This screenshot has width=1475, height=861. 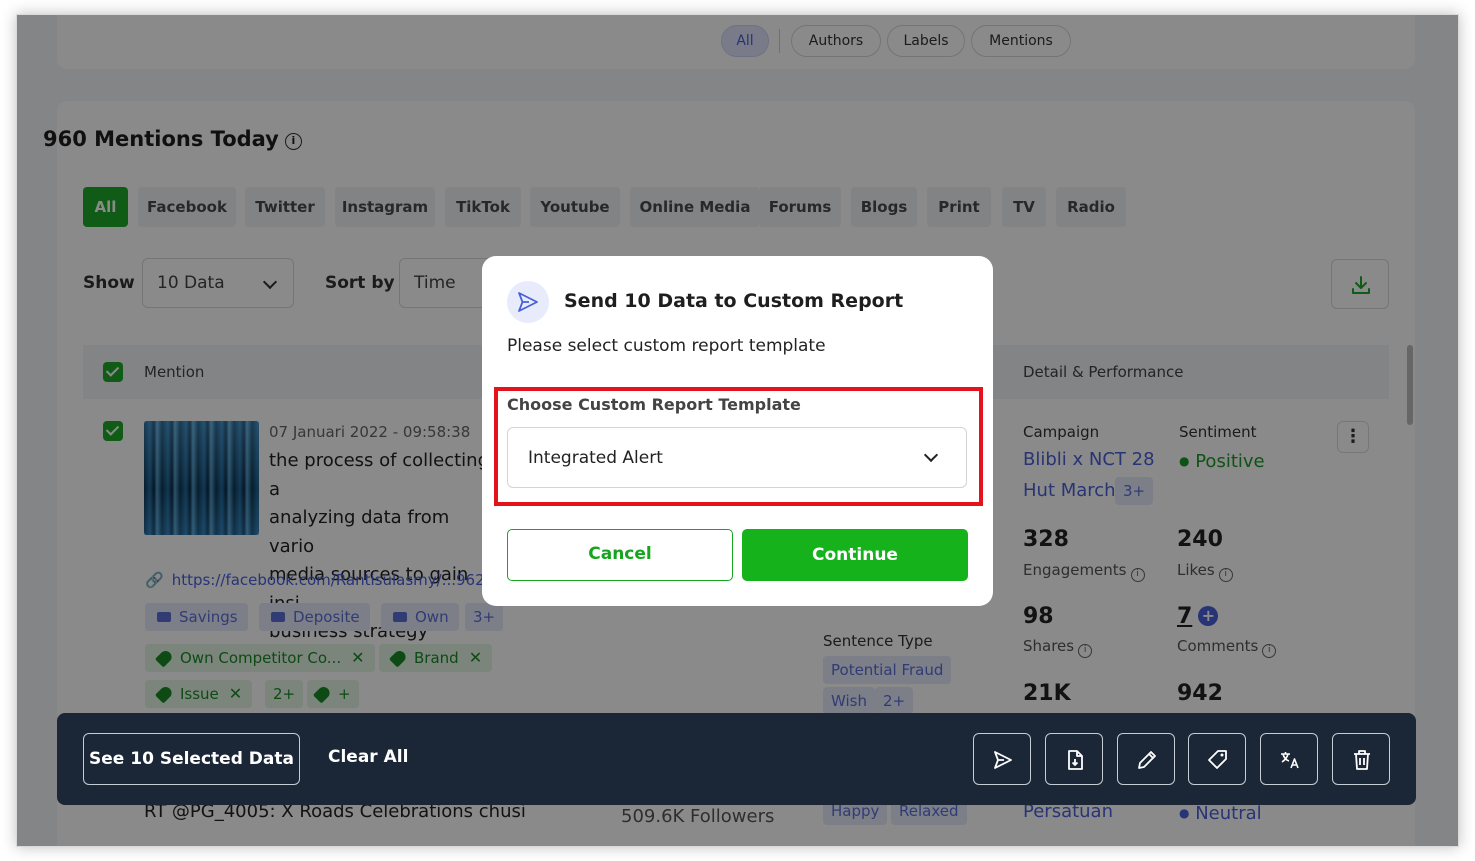 I want to click on template-select: Integrated Alert, so click(x=737, y=457).